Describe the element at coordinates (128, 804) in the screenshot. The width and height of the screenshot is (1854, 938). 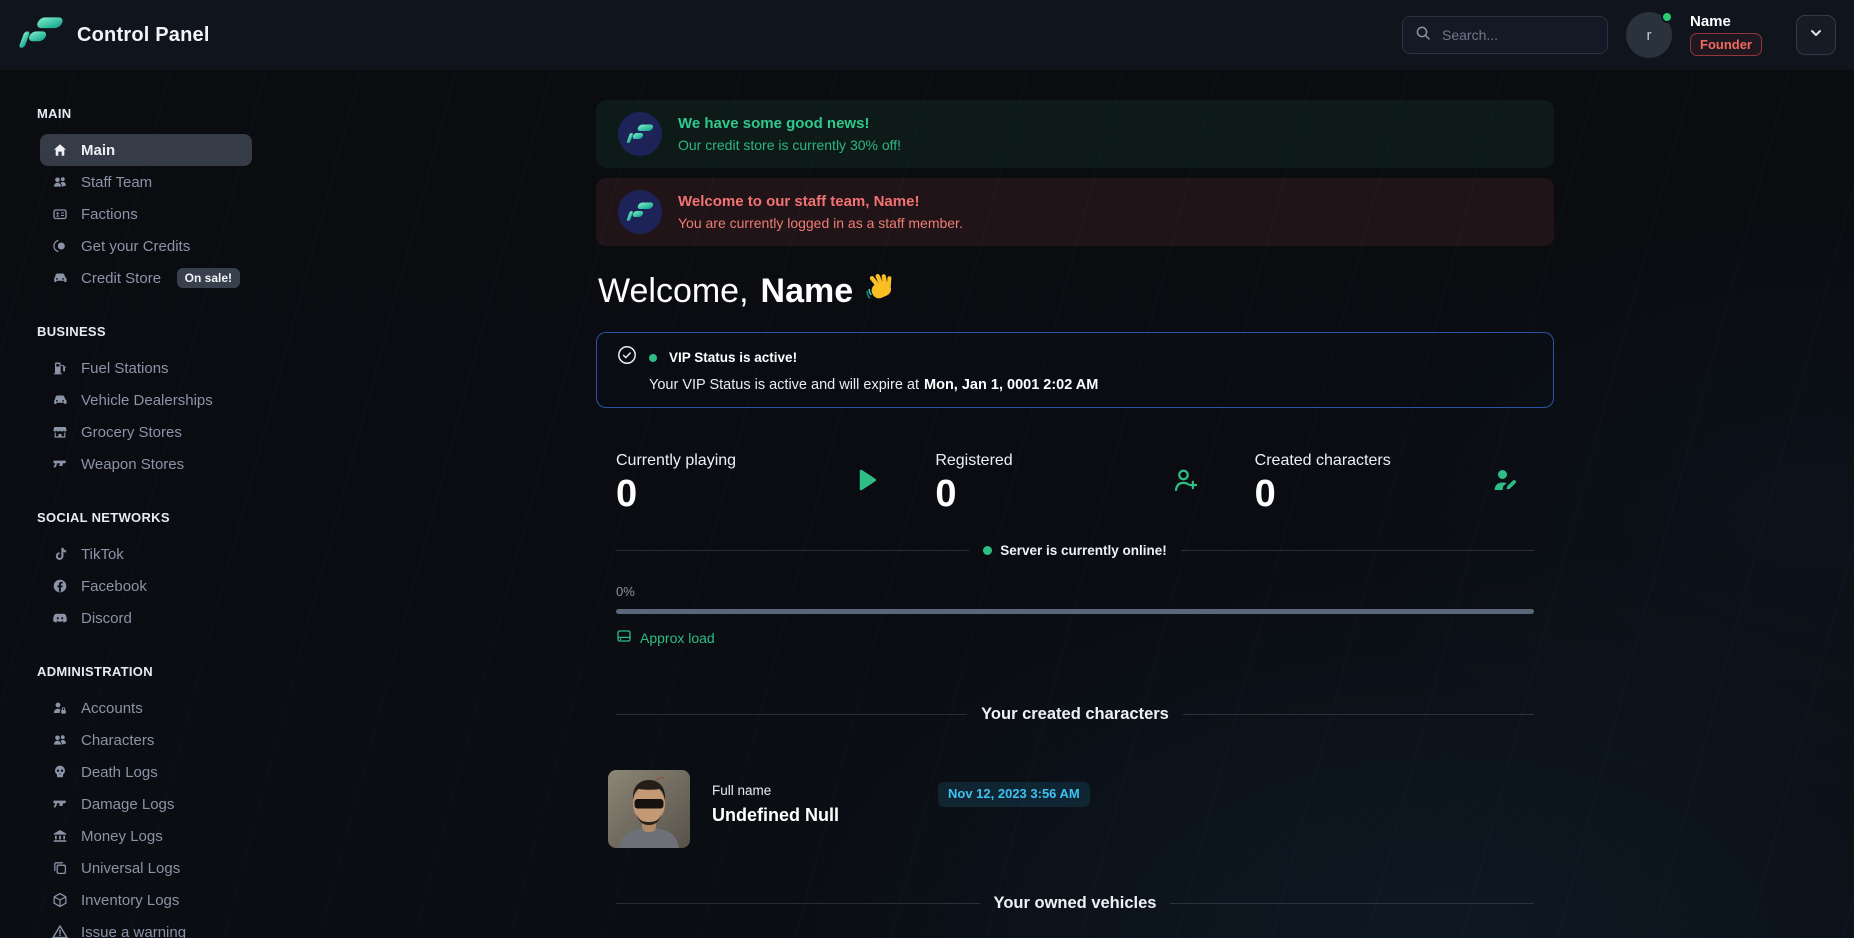
I see `sidebar-item-label: Damage Logs` at that location.